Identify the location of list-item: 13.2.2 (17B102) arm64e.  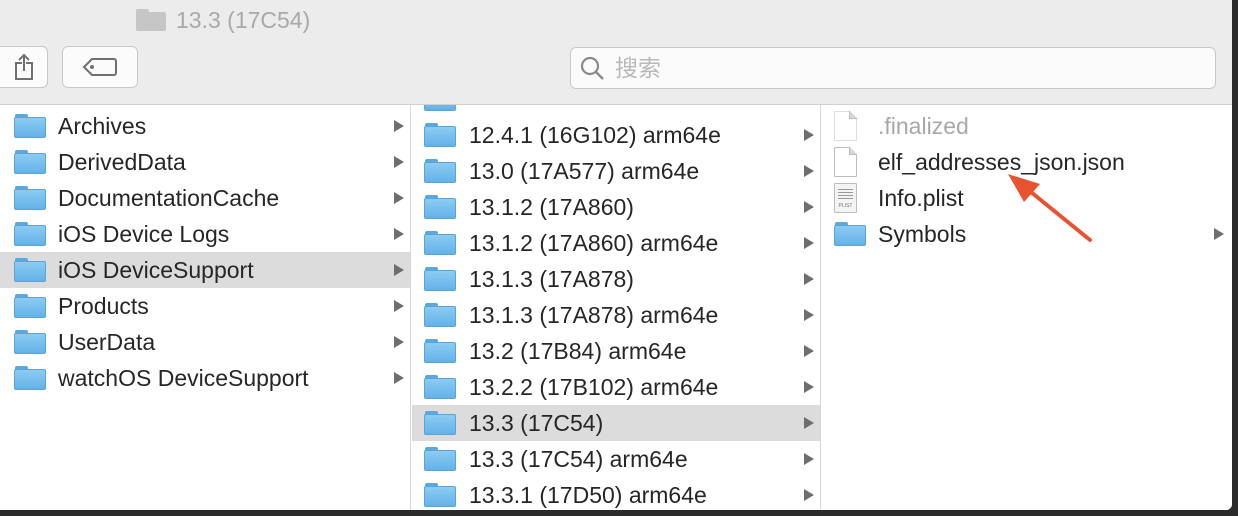
(616, 387).